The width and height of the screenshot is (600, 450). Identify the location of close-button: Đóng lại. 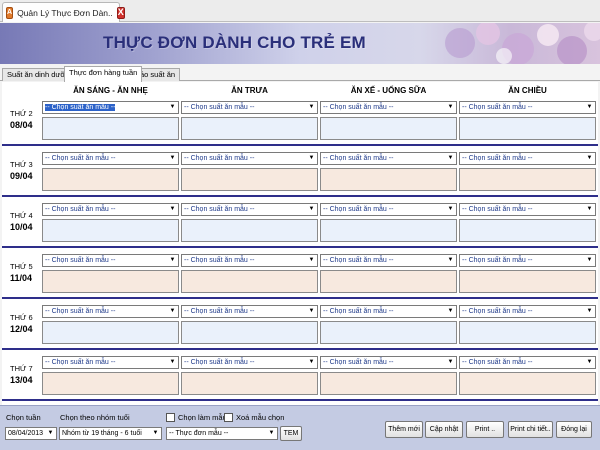
(574, 429).